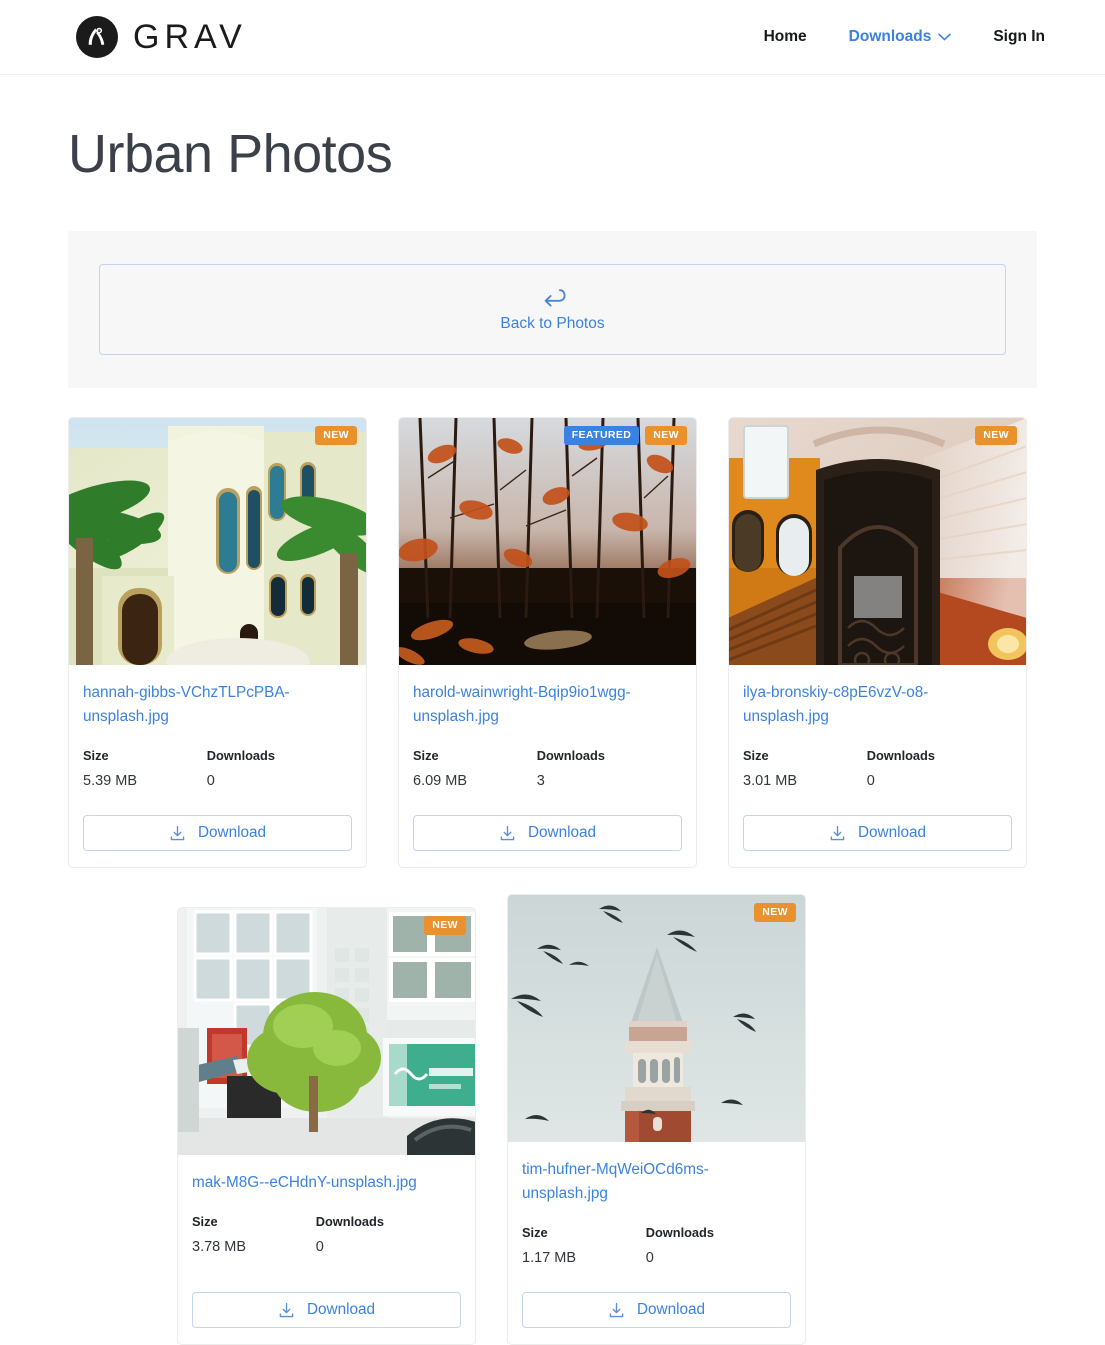  I want to click on back-panel: Back to Photos, so click(552, 310).